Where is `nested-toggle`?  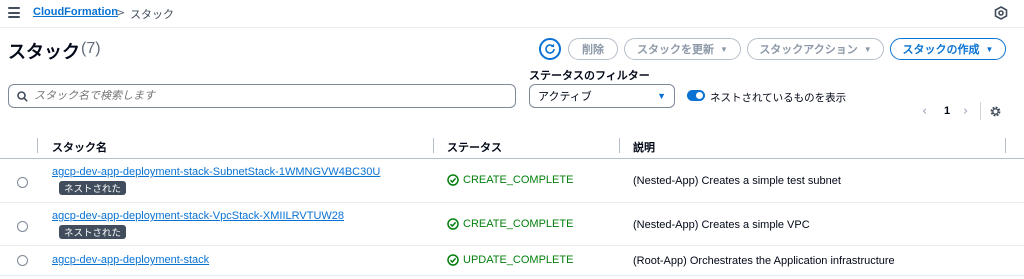
nested-toggle is located at coordinates (696, 95).